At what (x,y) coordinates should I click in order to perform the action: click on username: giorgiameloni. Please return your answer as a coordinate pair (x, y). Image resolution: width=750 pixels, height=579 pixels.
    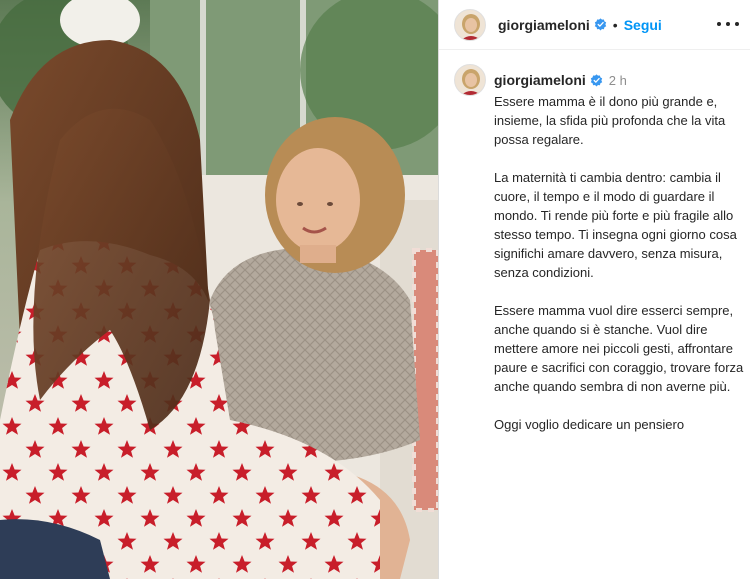
    Looking at the image, I should click on (544, 25).